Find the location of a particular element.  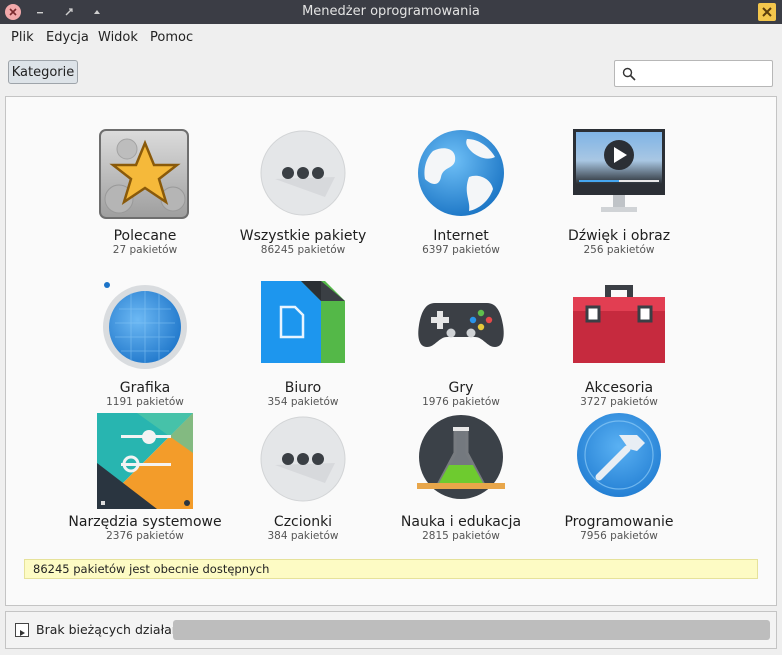

development-icon is located at coordinates (619, 461).